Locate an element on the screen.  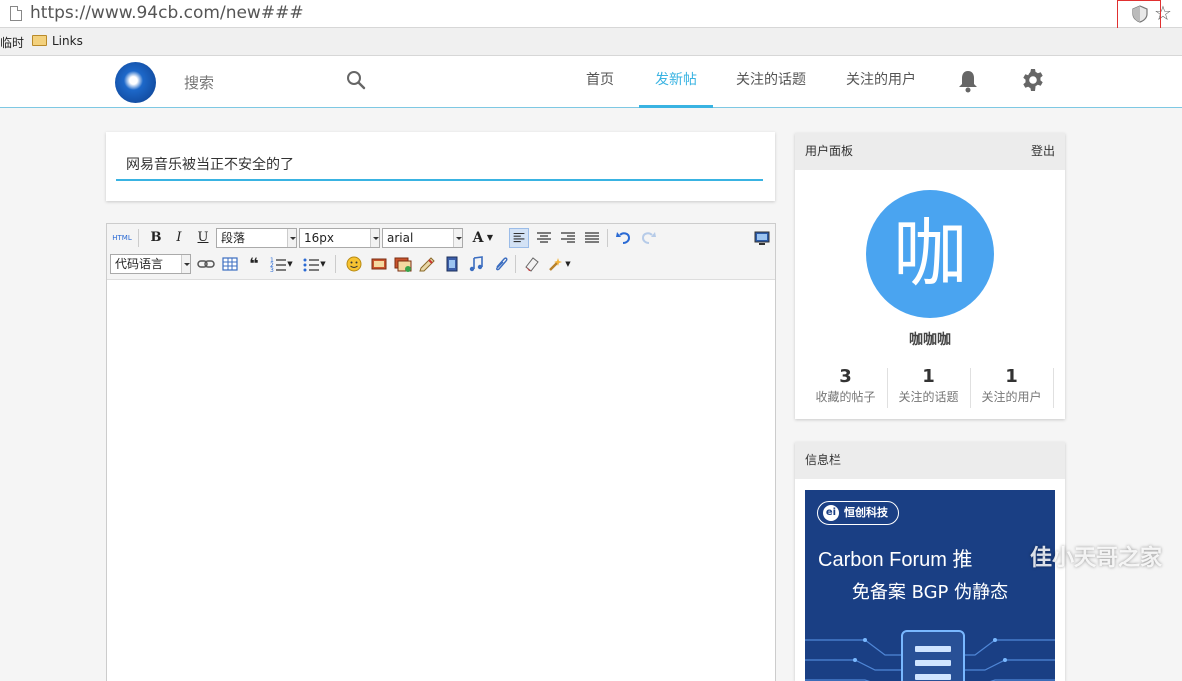
eraser-icon is located at coordinates (532, 264).